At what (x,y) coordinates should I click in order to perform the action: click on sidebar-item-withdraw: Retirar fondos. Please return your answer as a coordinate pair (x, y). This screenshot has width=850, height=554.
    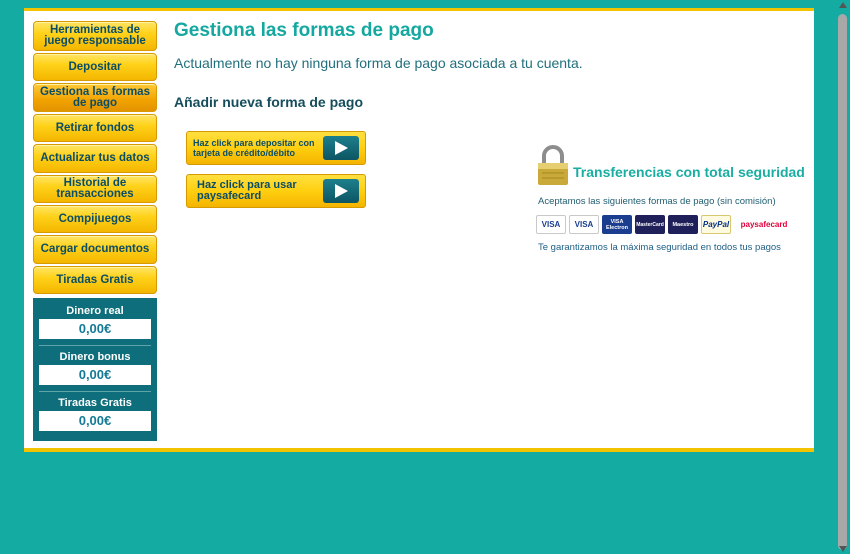
    Looking at the image, I should click on (95, 128).